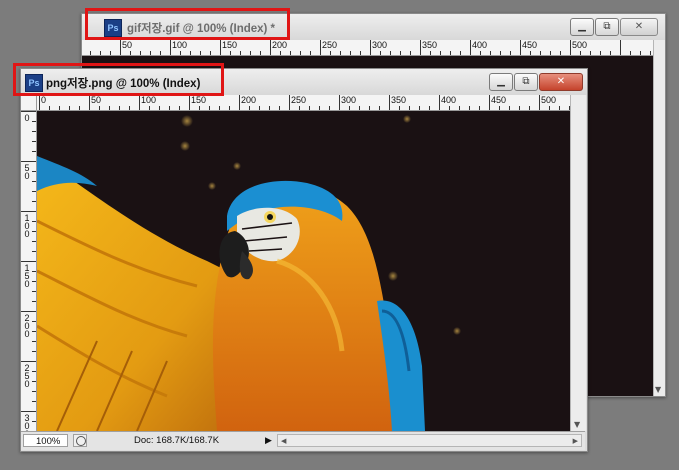 The width and height of the screenshot is (679, 470). Describe the element at coordinates (27, 172) in the screenshot. I see `ruler-label: 50` at that location.